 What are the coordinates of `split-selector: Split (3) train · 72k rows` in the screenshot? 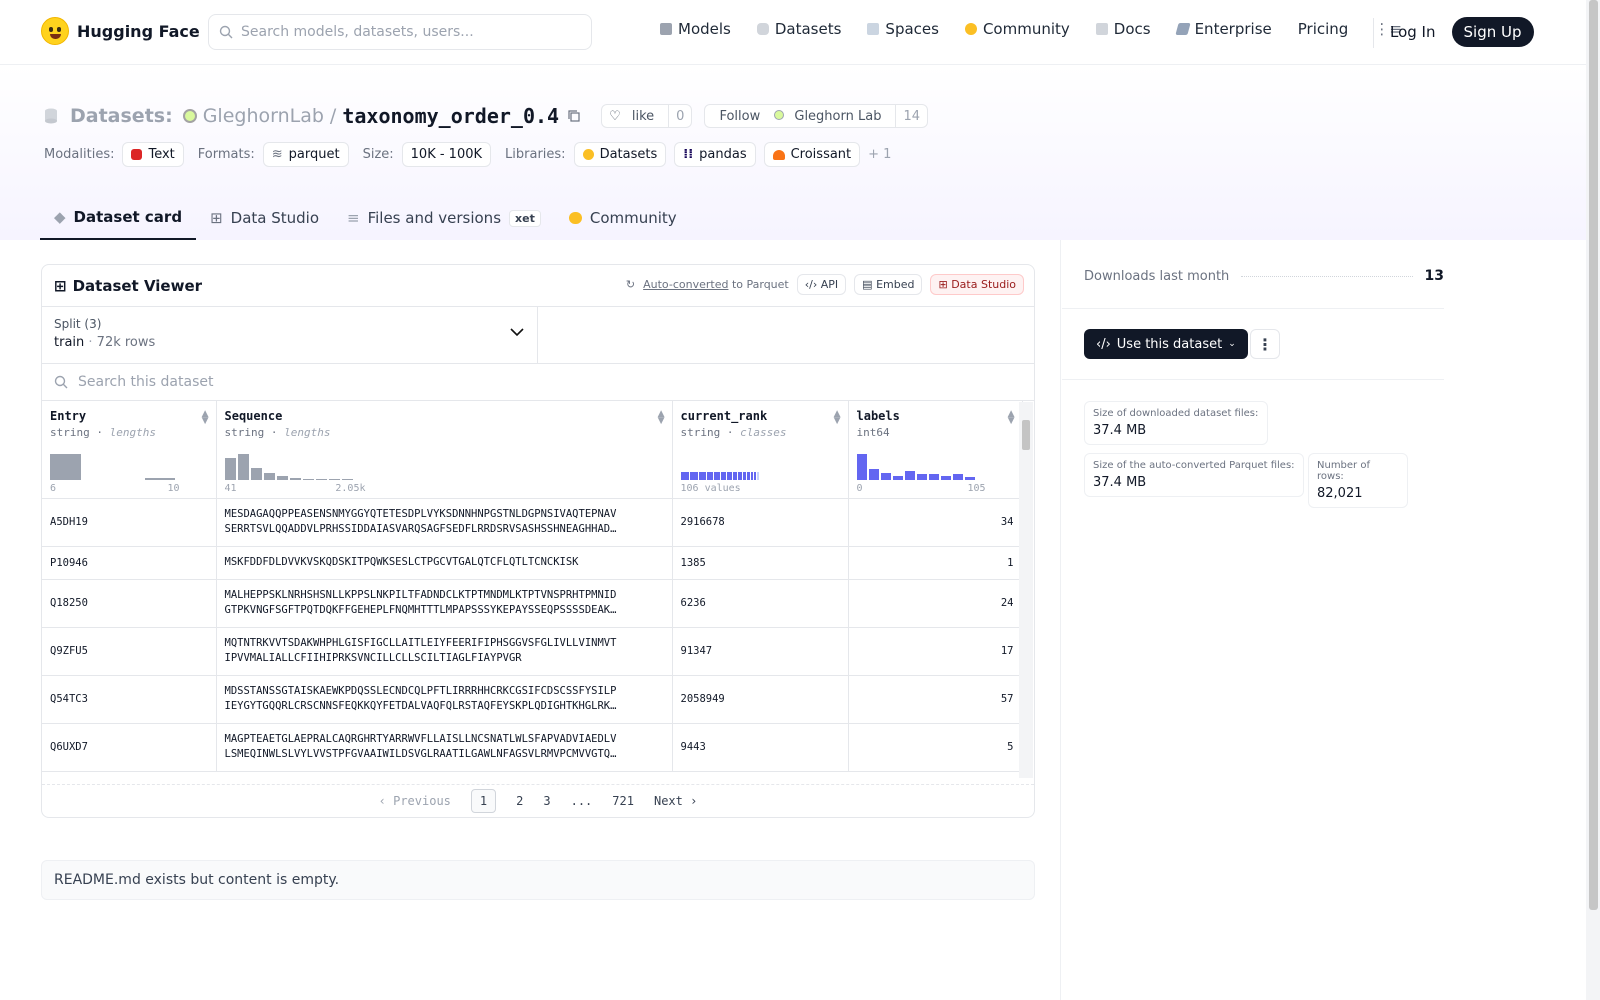 It's located at (290, 335).